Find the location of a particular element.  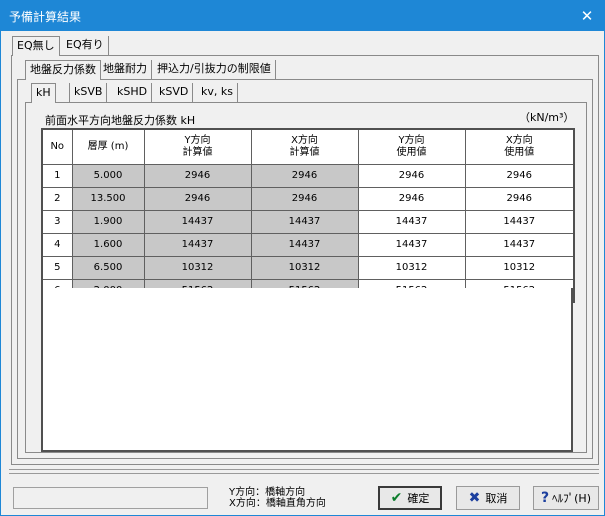

header-x-calc: X方向 計算値 is located at coordinates (304, 146).